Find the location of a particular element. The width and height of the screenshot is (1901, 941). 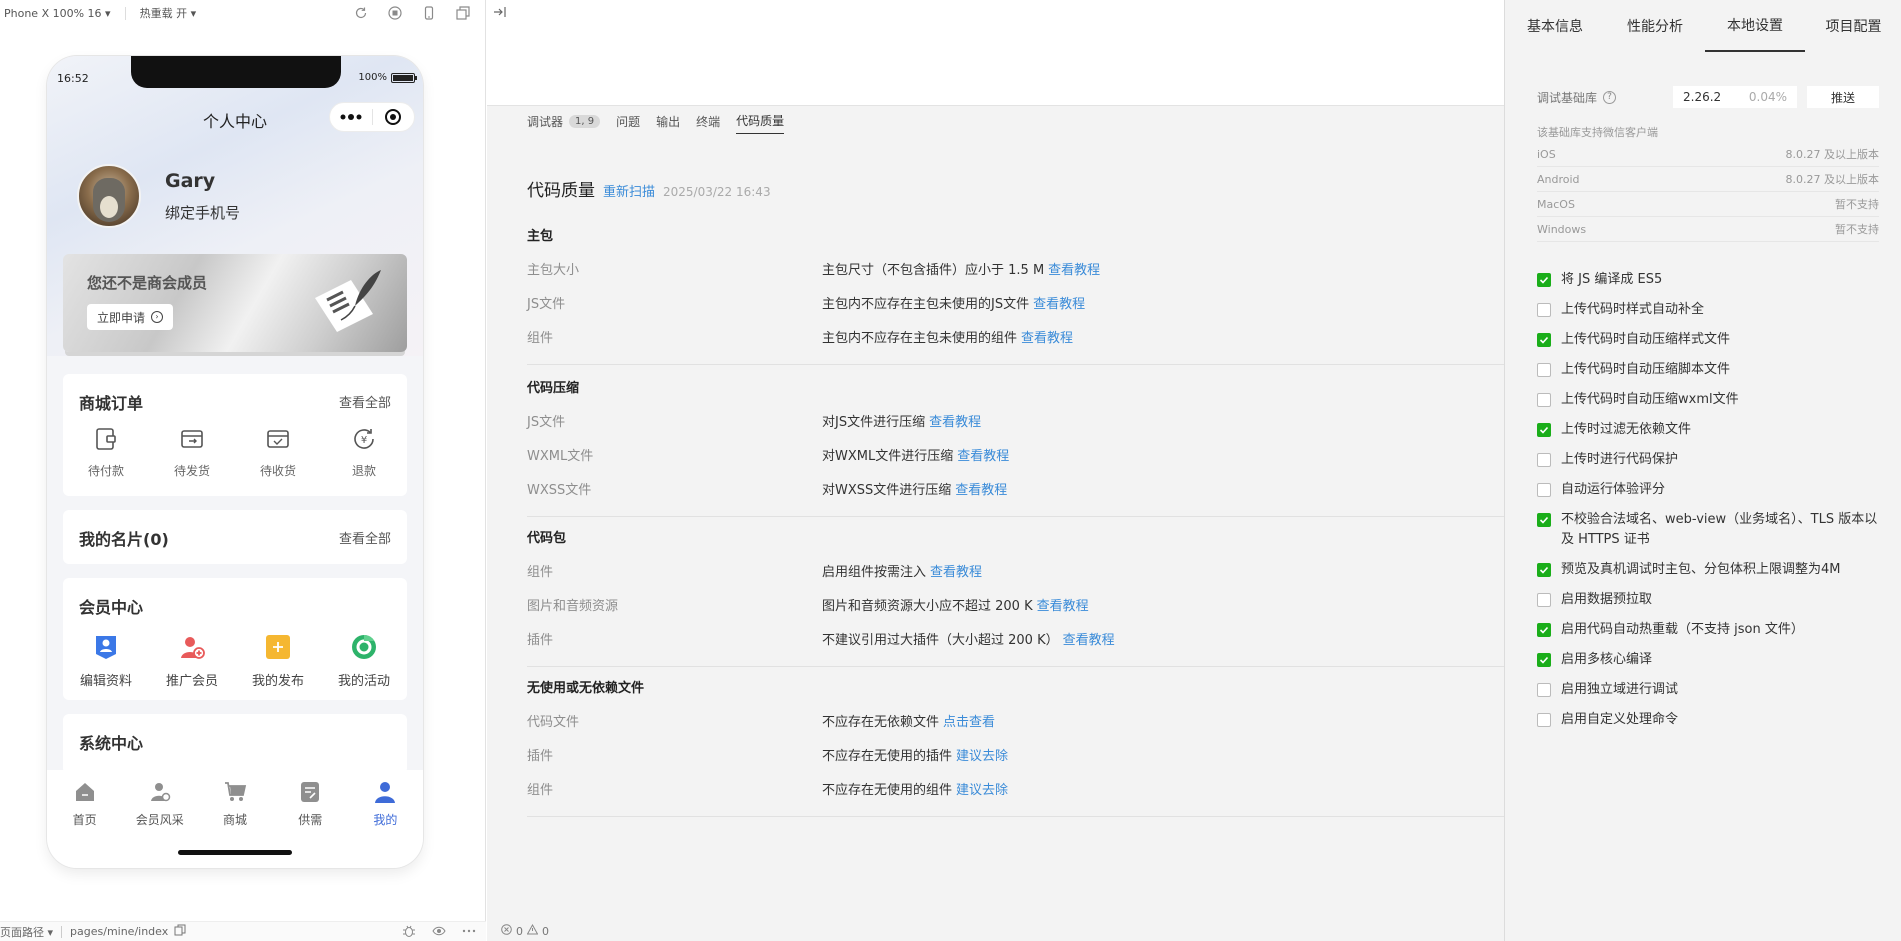

my-activity-item: 我的活动 is located at coordinates (364, 660).